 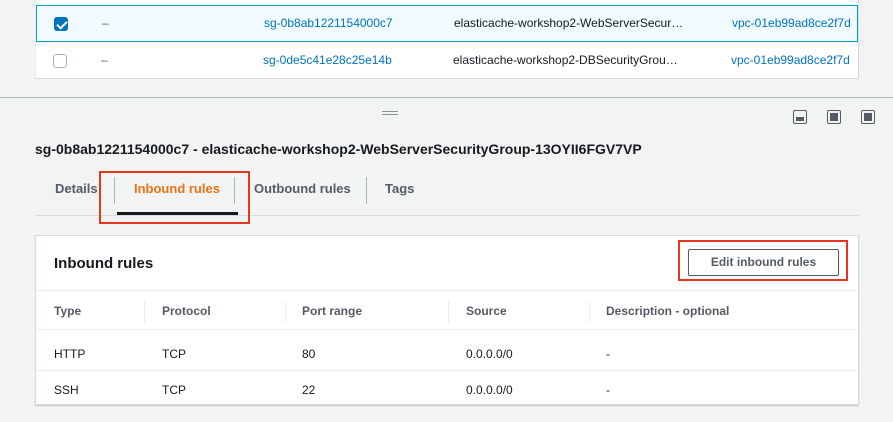 I want to click on split-panel-divider, so click(x=446, y=97).